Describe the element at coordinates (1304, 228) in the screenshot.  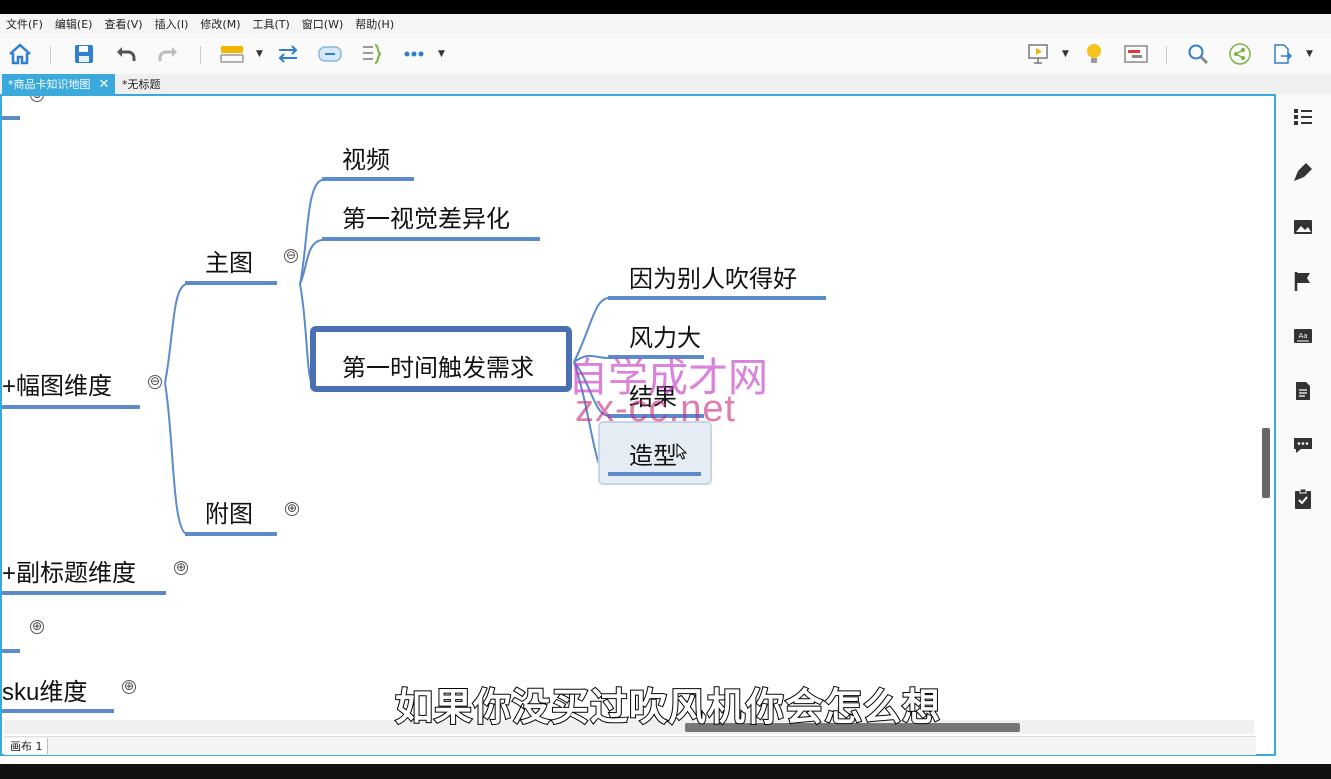
I see `image-icon` at that location.